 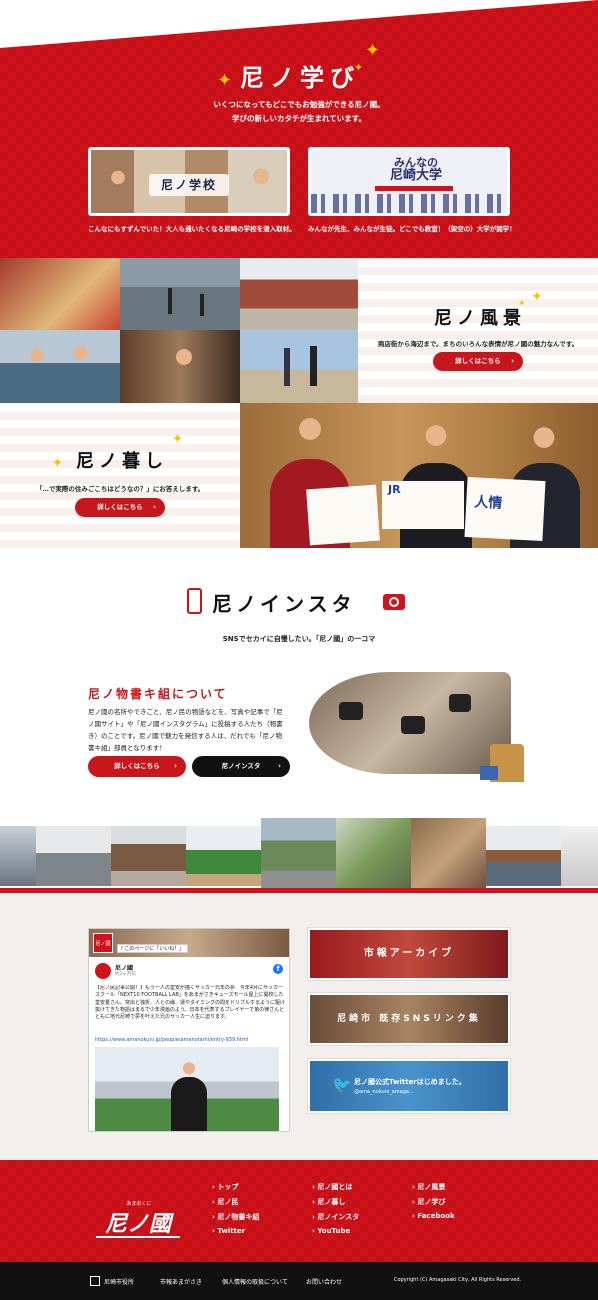 What do you see at coordinates (414, 188) in the screenshot?
I see `title-underline` at bounding box center [414, 188].